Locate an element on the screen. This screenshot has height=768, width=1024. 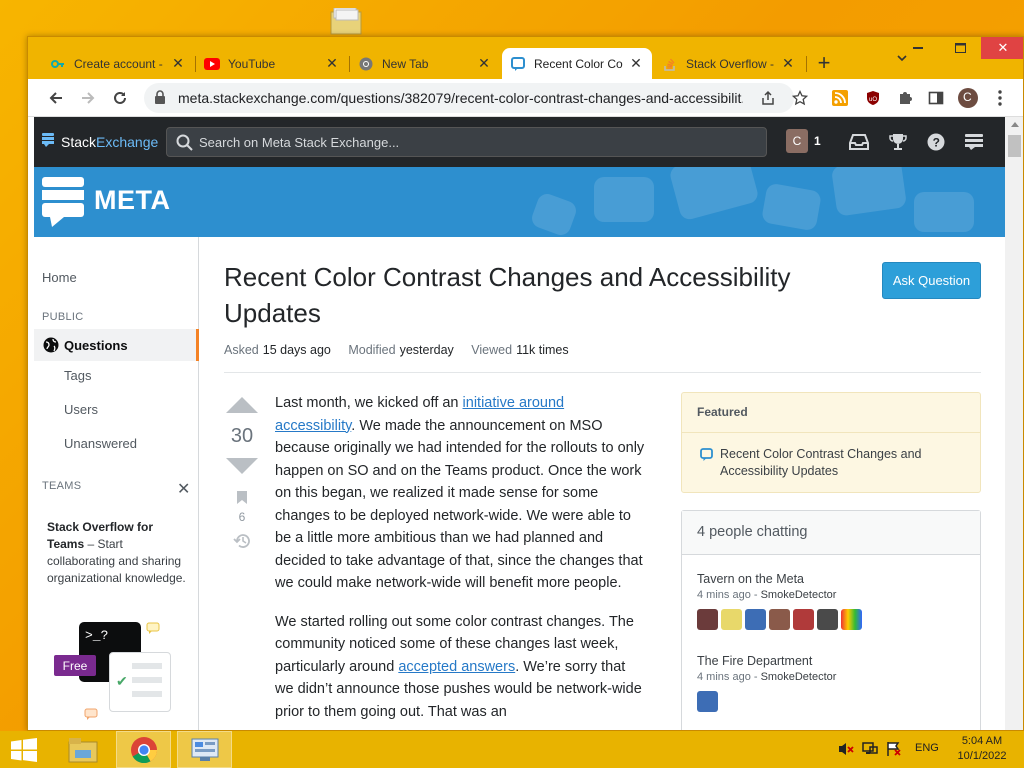
window-close-button: ✕ is located at coordinates (1002, 48).